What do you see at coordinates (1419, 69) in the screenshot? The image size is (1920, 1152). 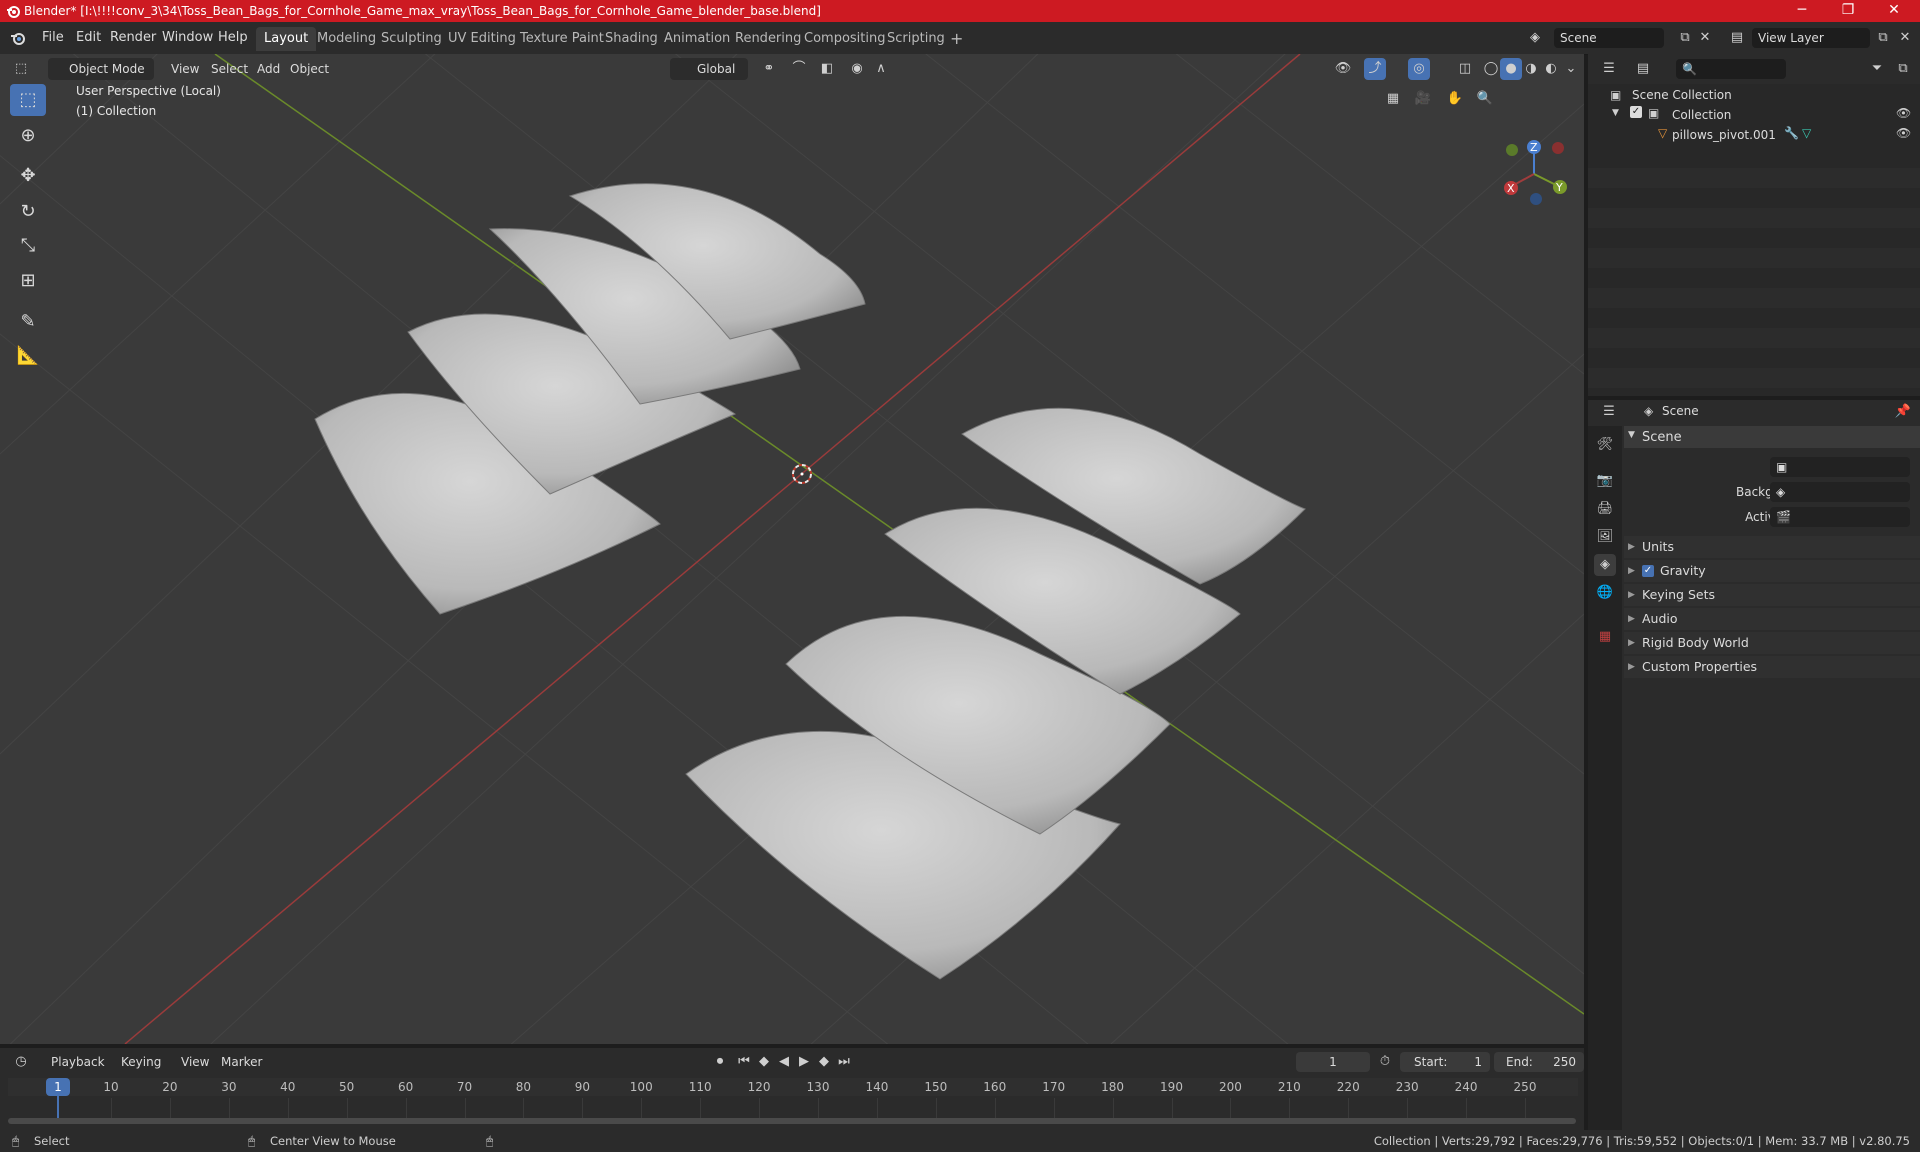 I see `overlay-toggle-icon: ◎` at bounding box center [1419, 69].